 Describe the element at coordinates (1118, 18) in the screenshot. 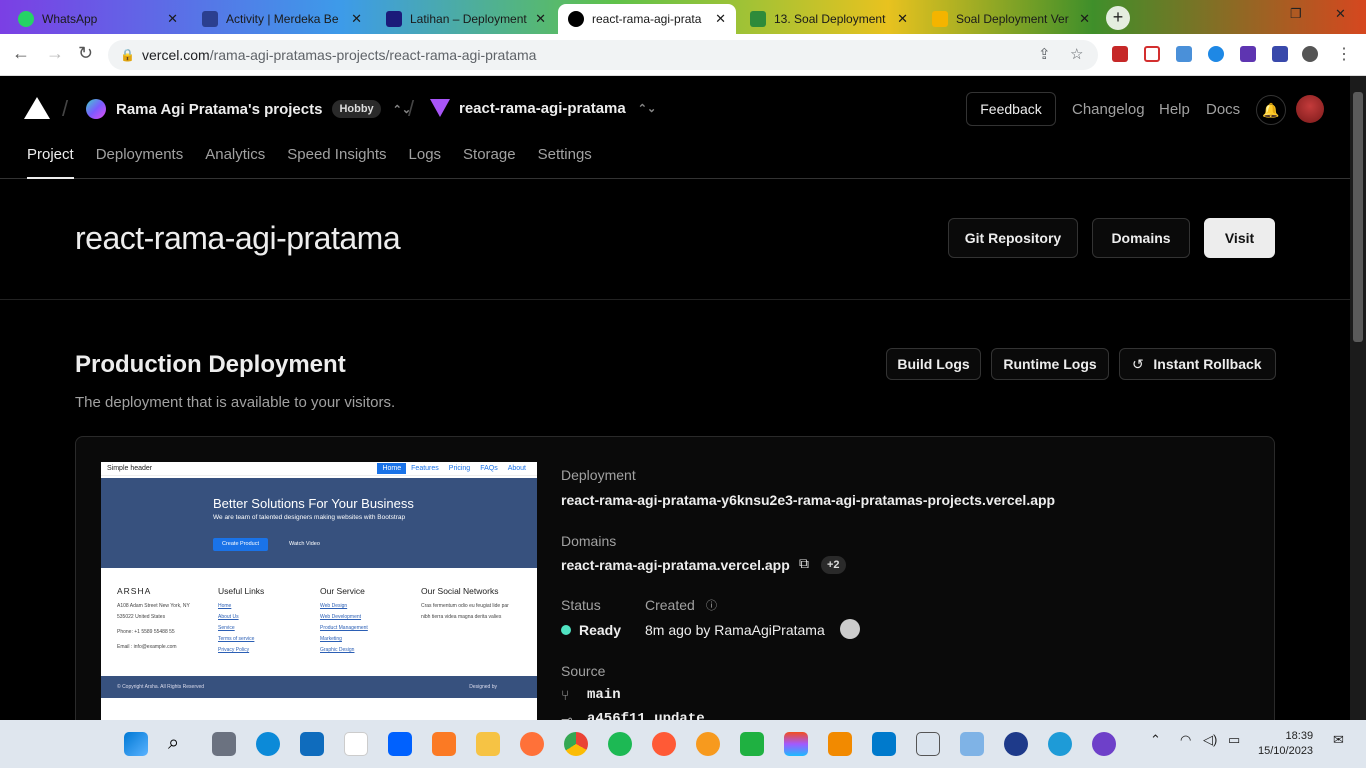

I see `new-tab-button: +` at that location.